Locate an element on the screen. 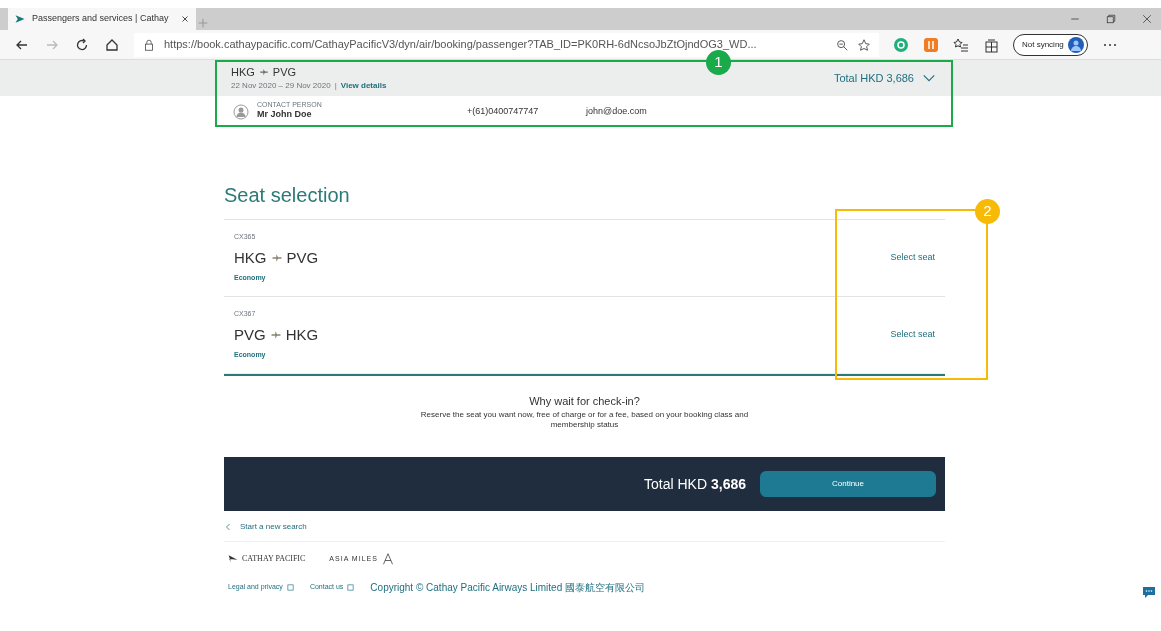 The image size is (1161, 631). favorites-icon is located at coordinates (961, 44).